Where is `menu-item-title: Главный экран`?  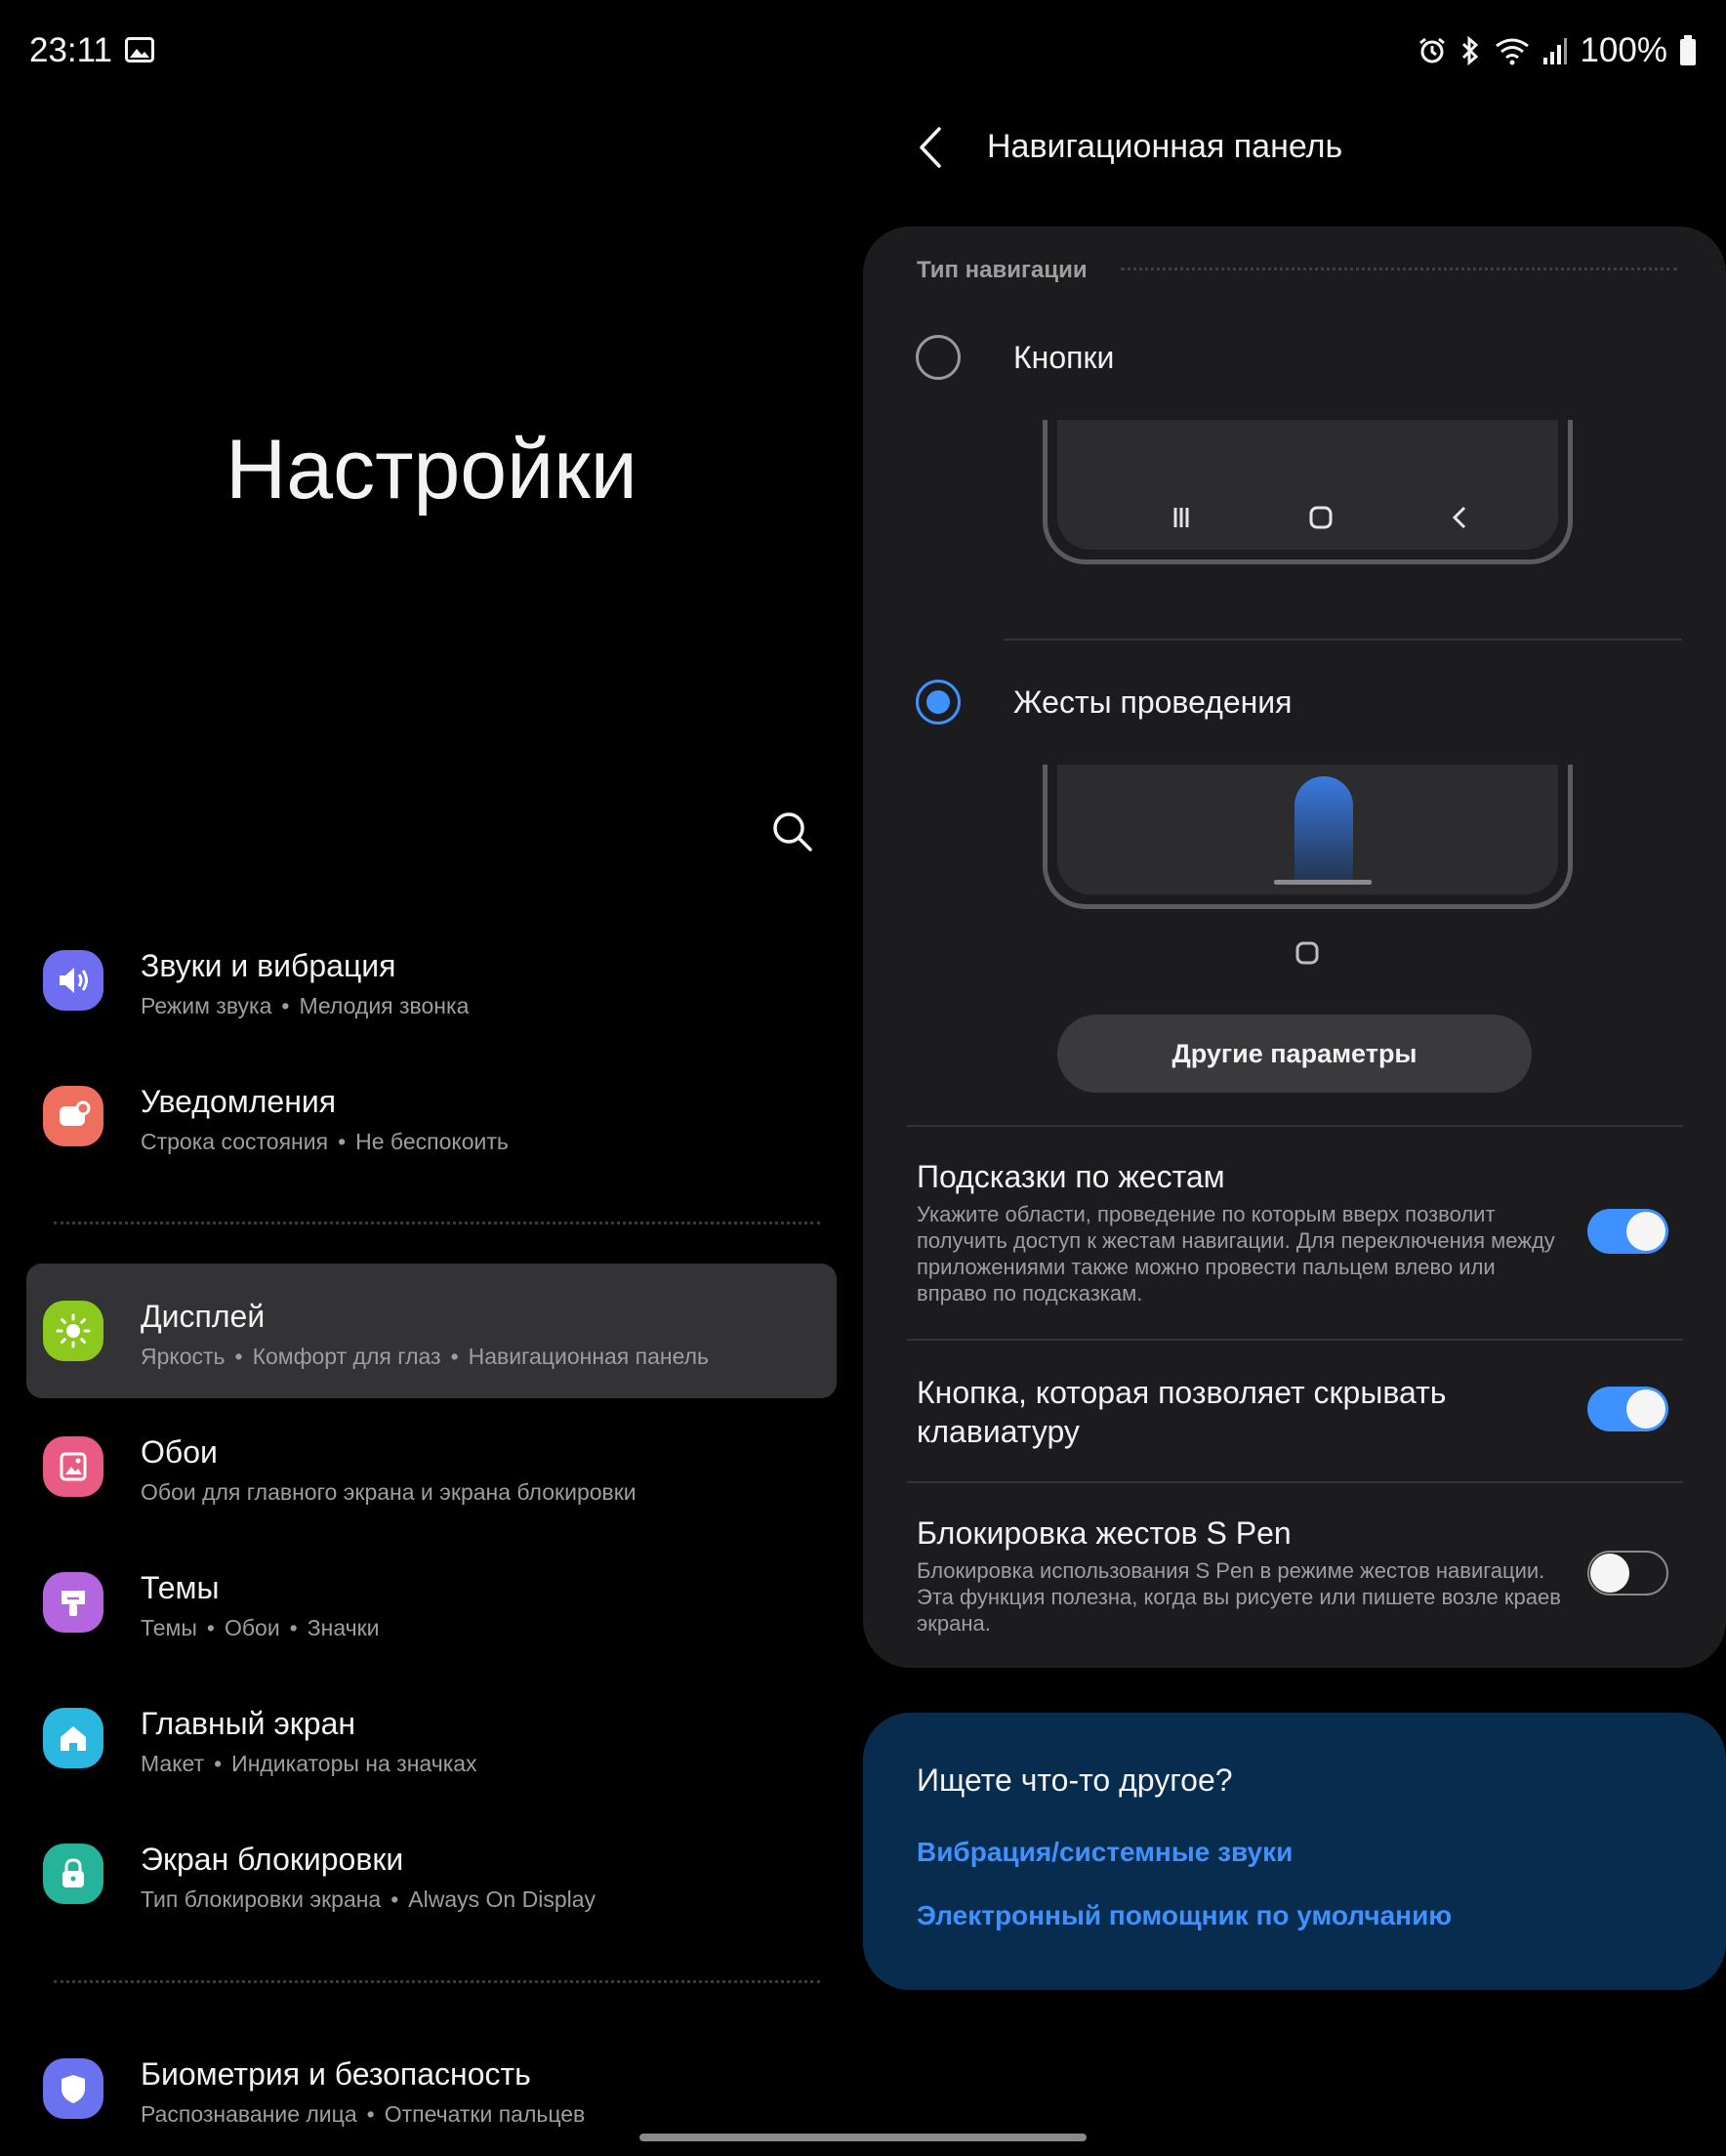 menu-item-title: Главный экран is located at coordinates (249, 1724).